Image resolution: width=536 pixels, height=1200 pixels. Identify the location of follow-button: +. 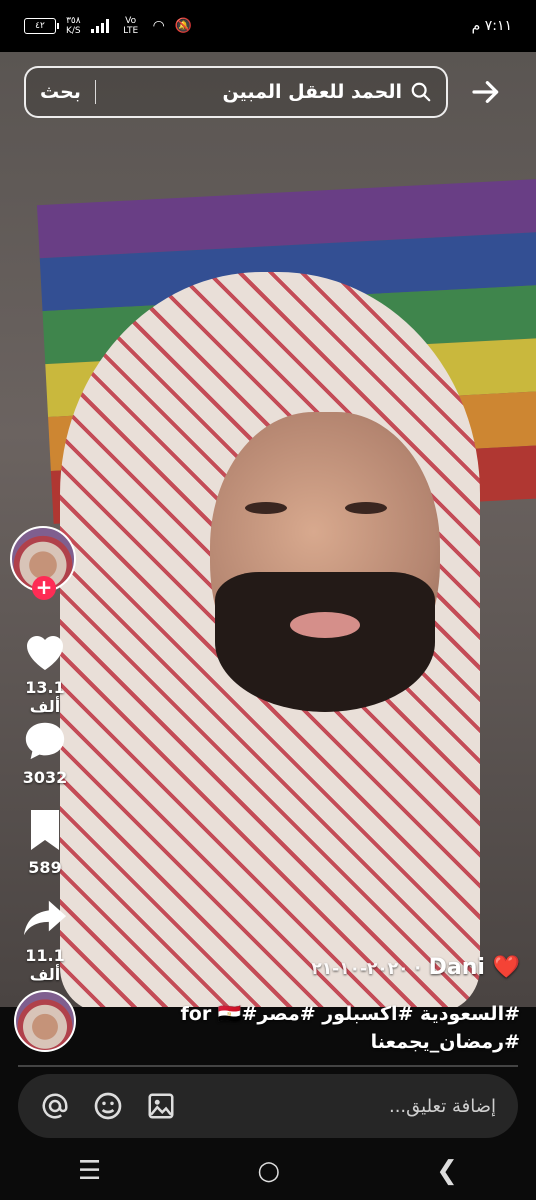
(44, 588).